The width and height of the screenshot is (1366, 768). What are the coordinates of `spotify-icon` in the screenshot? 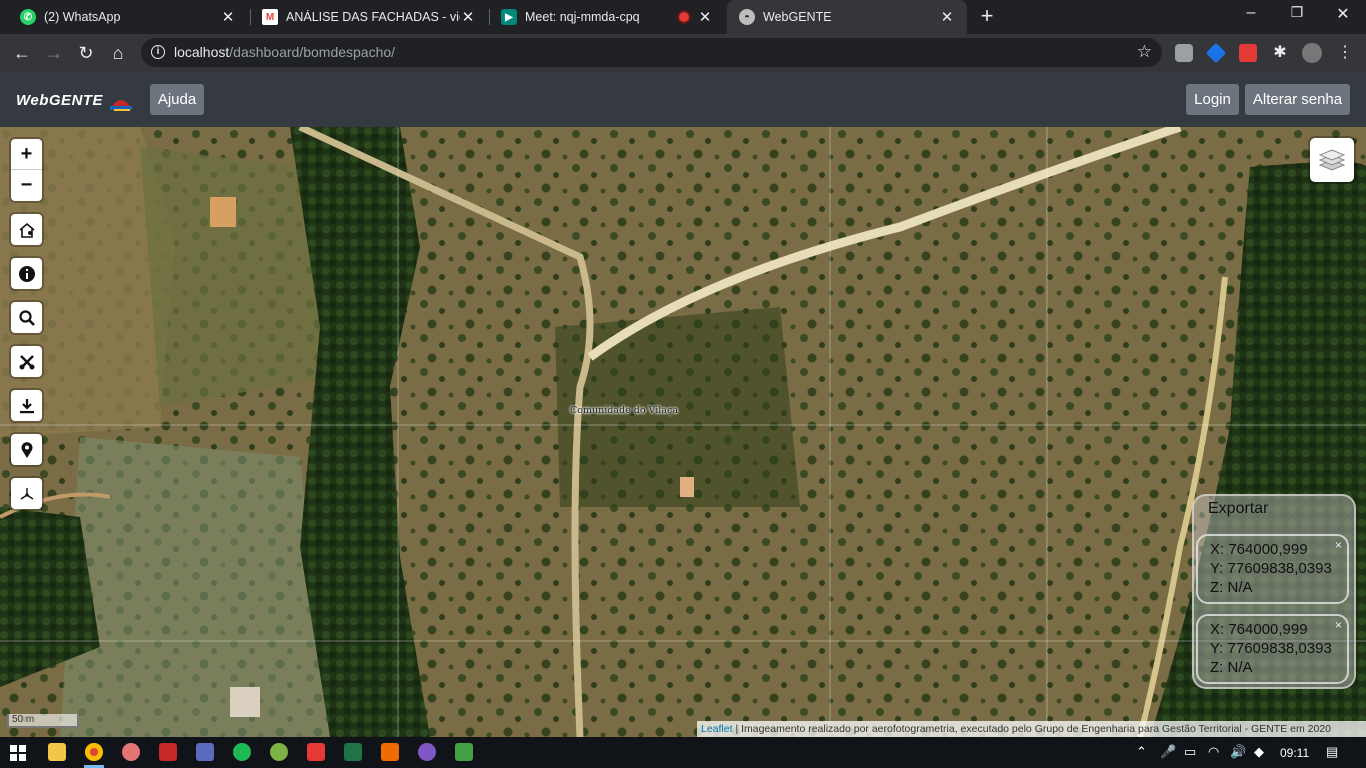 It's located at (242, 752).